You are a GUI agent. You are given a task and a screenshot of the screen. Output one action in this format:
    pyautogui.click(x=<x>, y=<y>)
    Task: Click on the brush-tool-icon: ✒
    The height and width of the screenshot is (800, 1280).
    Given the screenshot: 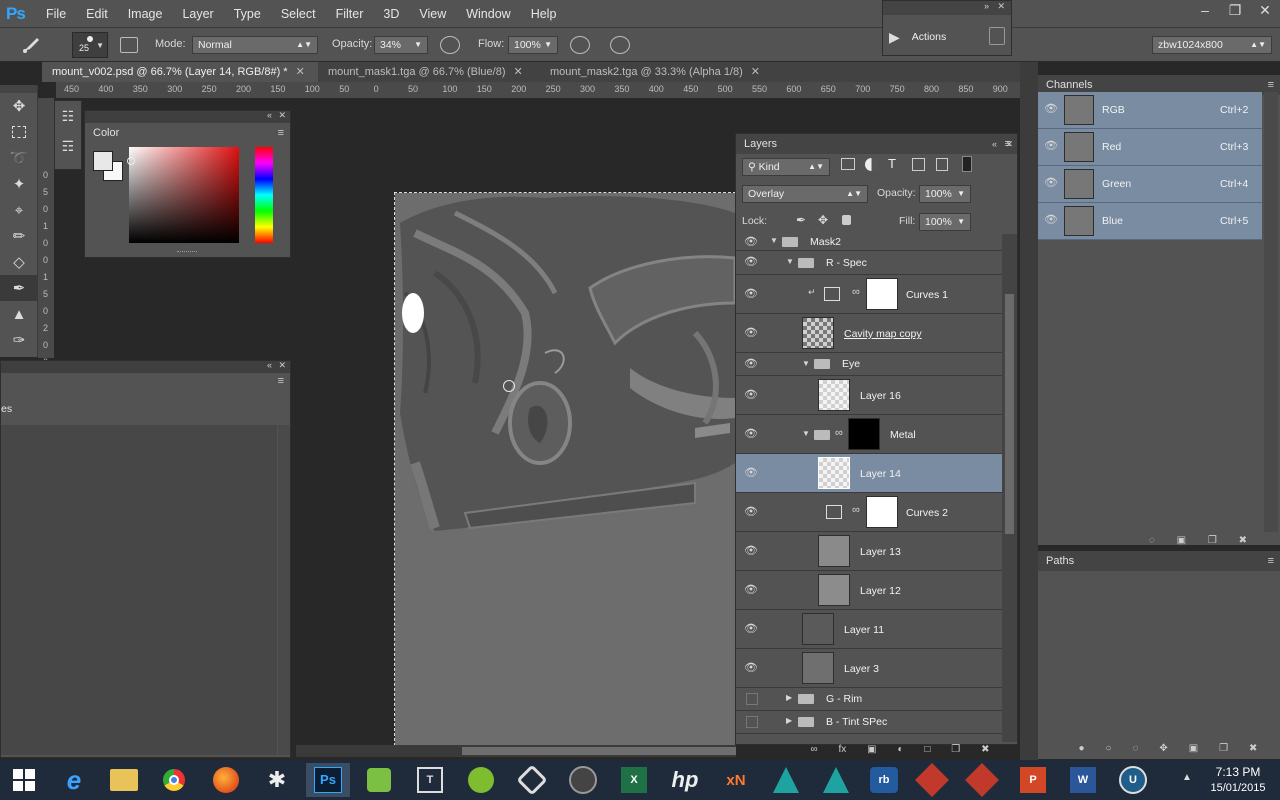 What is the action you would take?
    pyautogui.click(x=19, y=288)
    